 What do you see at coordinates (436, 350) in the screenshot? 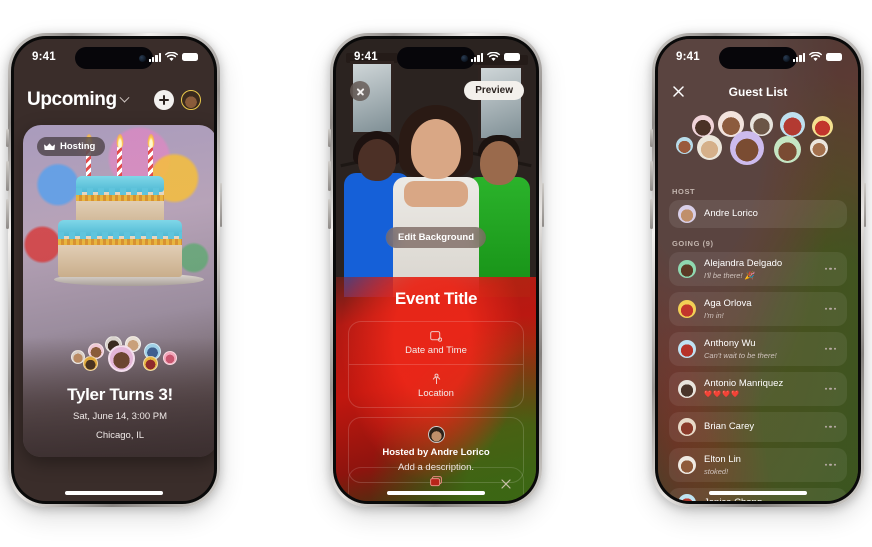
I see `date-time-label: Date and Time` at bounding box center [436, 350].